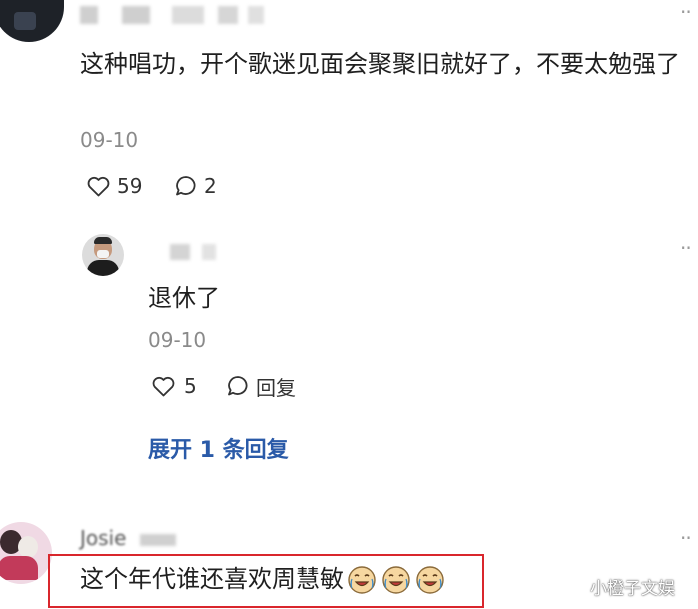  I want to click on username: Josie, so click(103, 538).